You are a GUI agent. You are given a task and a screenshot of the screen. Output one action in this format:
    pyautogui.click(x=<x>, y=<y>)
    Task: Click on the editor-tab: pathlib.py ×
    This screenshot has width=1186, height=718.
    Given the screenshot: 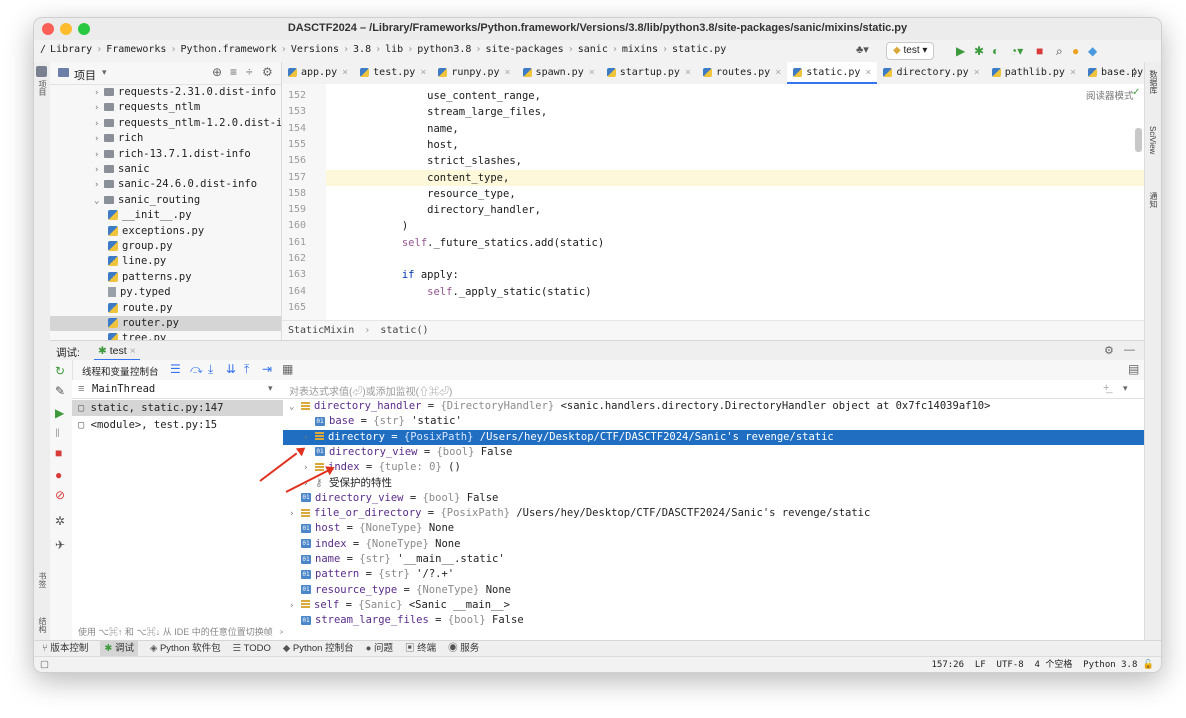 What is the action you would take?
    pyautogui.click(x=1034, y=73)
    